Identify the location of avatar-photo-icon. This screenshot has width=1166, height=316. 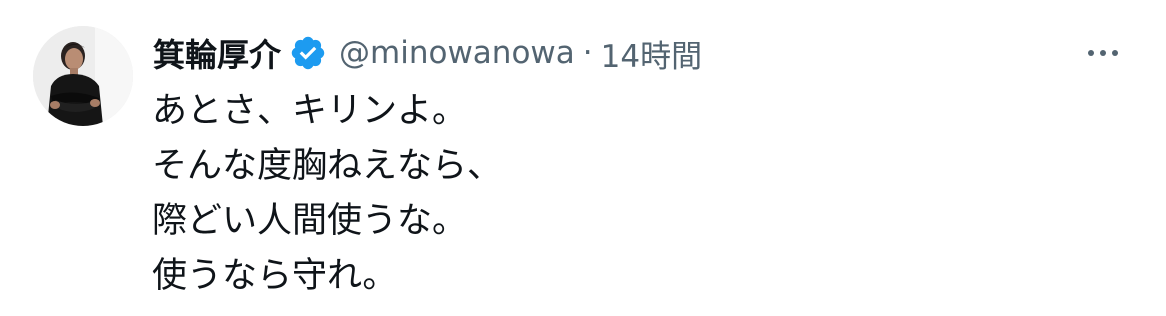
(83, 76).